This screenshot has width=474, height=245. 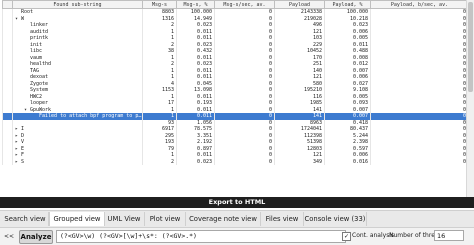 I want to click on collapse-button: <<, so click(x=9, y=236).